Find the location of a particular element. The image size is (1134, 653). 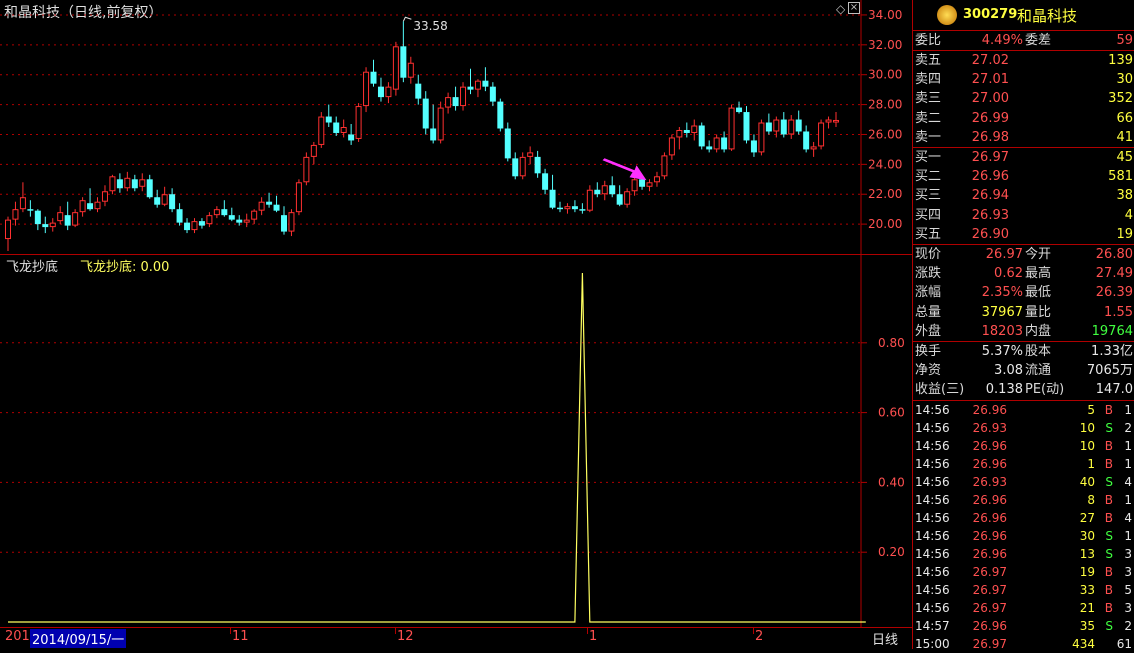

fund-label: 股本 is located at coordinates (1038, 351).